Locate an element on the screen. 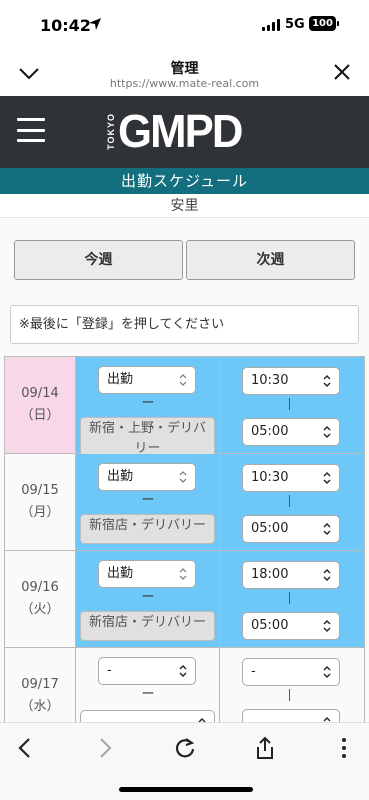 The image size is (369, 800). table-row: 09/16 （火） 出勤 ー 新宿店・デリバリー 18:00 05:00 is located at coordinates (184, 599).